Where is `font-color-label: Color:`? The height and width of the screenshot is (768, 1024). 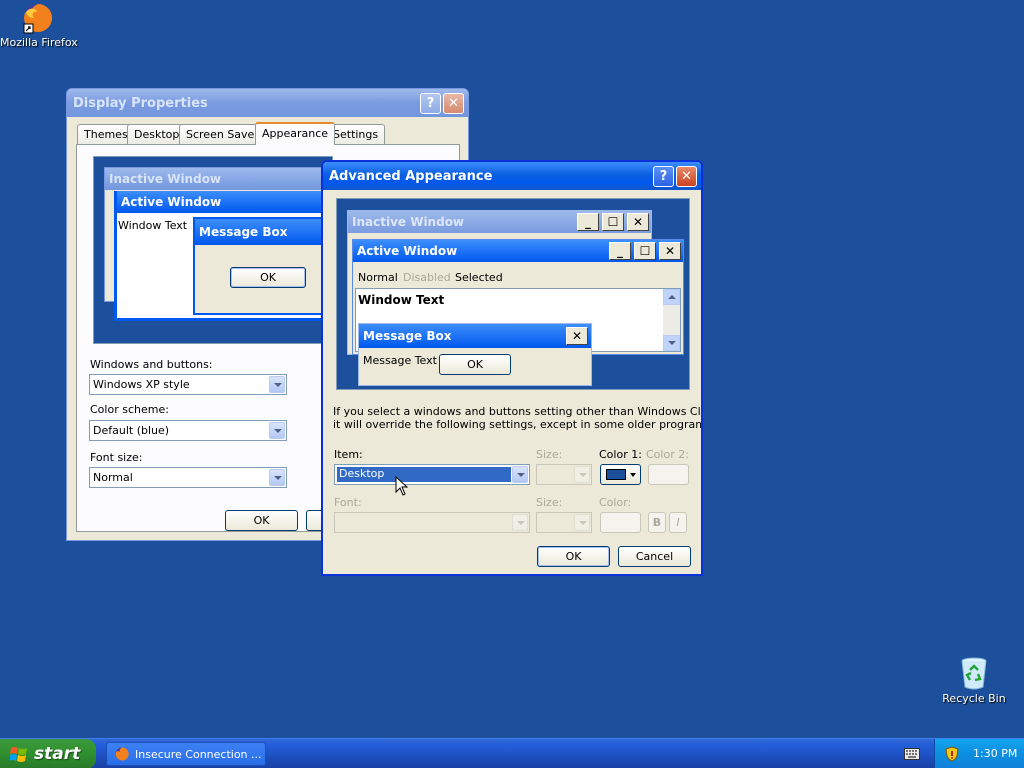 font-color-label: Color: is located at coordinates (615, 502).